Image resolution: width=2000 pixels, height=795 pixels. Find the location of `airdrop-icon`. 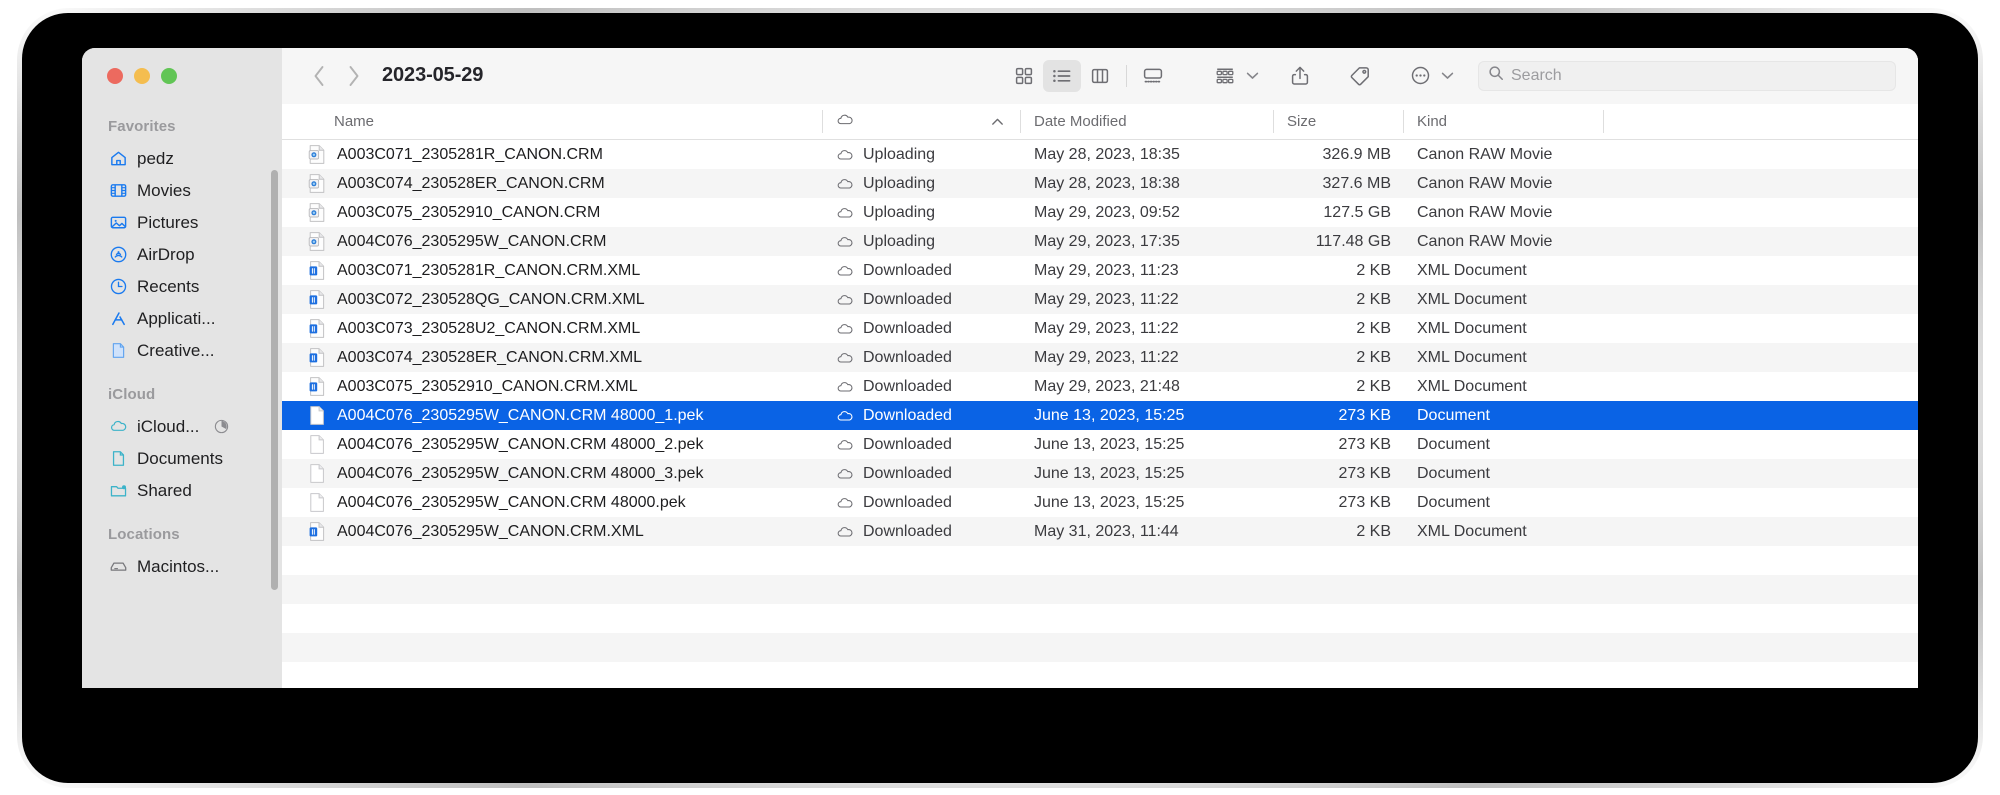

airdrop-icon is located at coordinates (118, 254).